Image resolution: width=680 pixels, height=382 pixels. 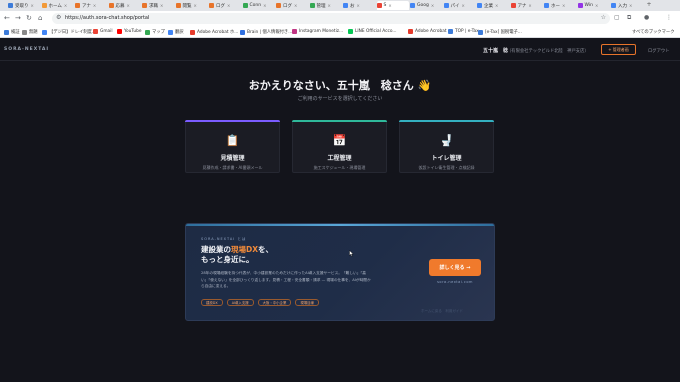 I want to click on browser-tab: 入力 ×, so click(x=627, y=5).